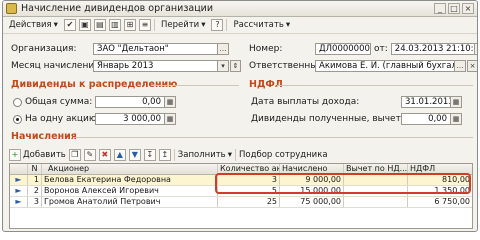 The width and height of the screenshot is (480, 240). I want to click on fill-label: Заполнить, so click(201, 155).